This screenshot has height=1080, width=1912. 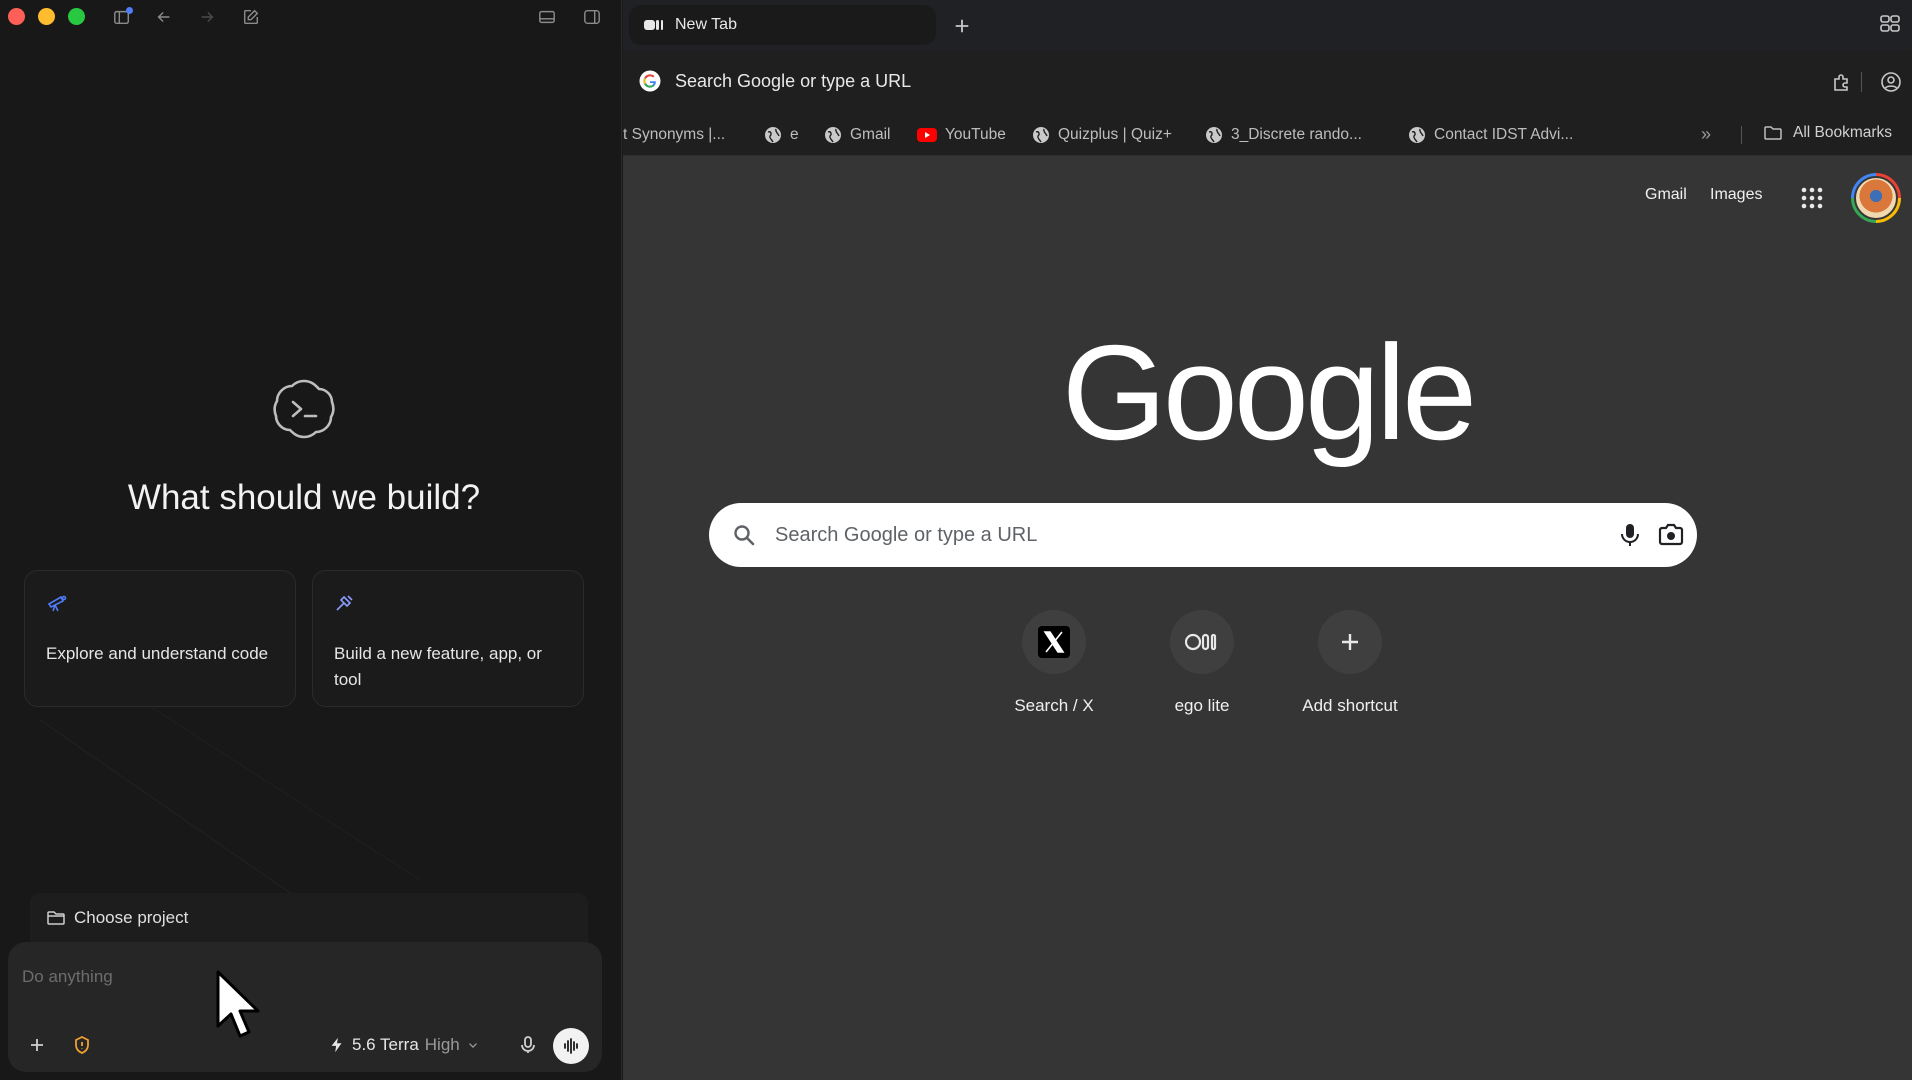 What do you see at coordinates (251, 17) in the screenshot?
I see `new-chat-icon` at bounding box center [251, 17].